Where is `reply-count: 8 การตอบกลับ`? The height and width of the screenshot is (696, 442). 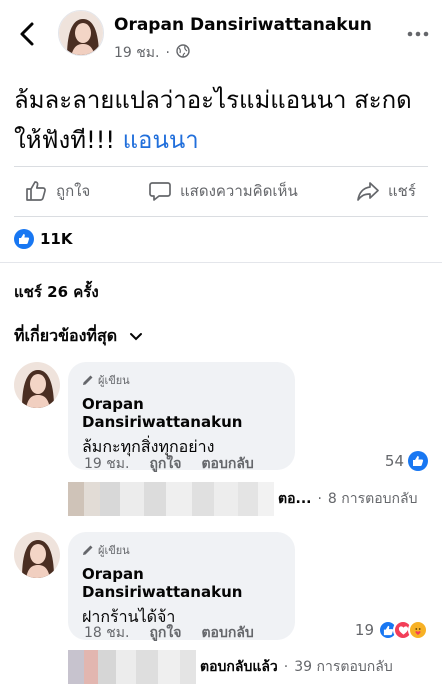
reply-count: 8 การตอบกลับ is located at coordinates (372, 499).